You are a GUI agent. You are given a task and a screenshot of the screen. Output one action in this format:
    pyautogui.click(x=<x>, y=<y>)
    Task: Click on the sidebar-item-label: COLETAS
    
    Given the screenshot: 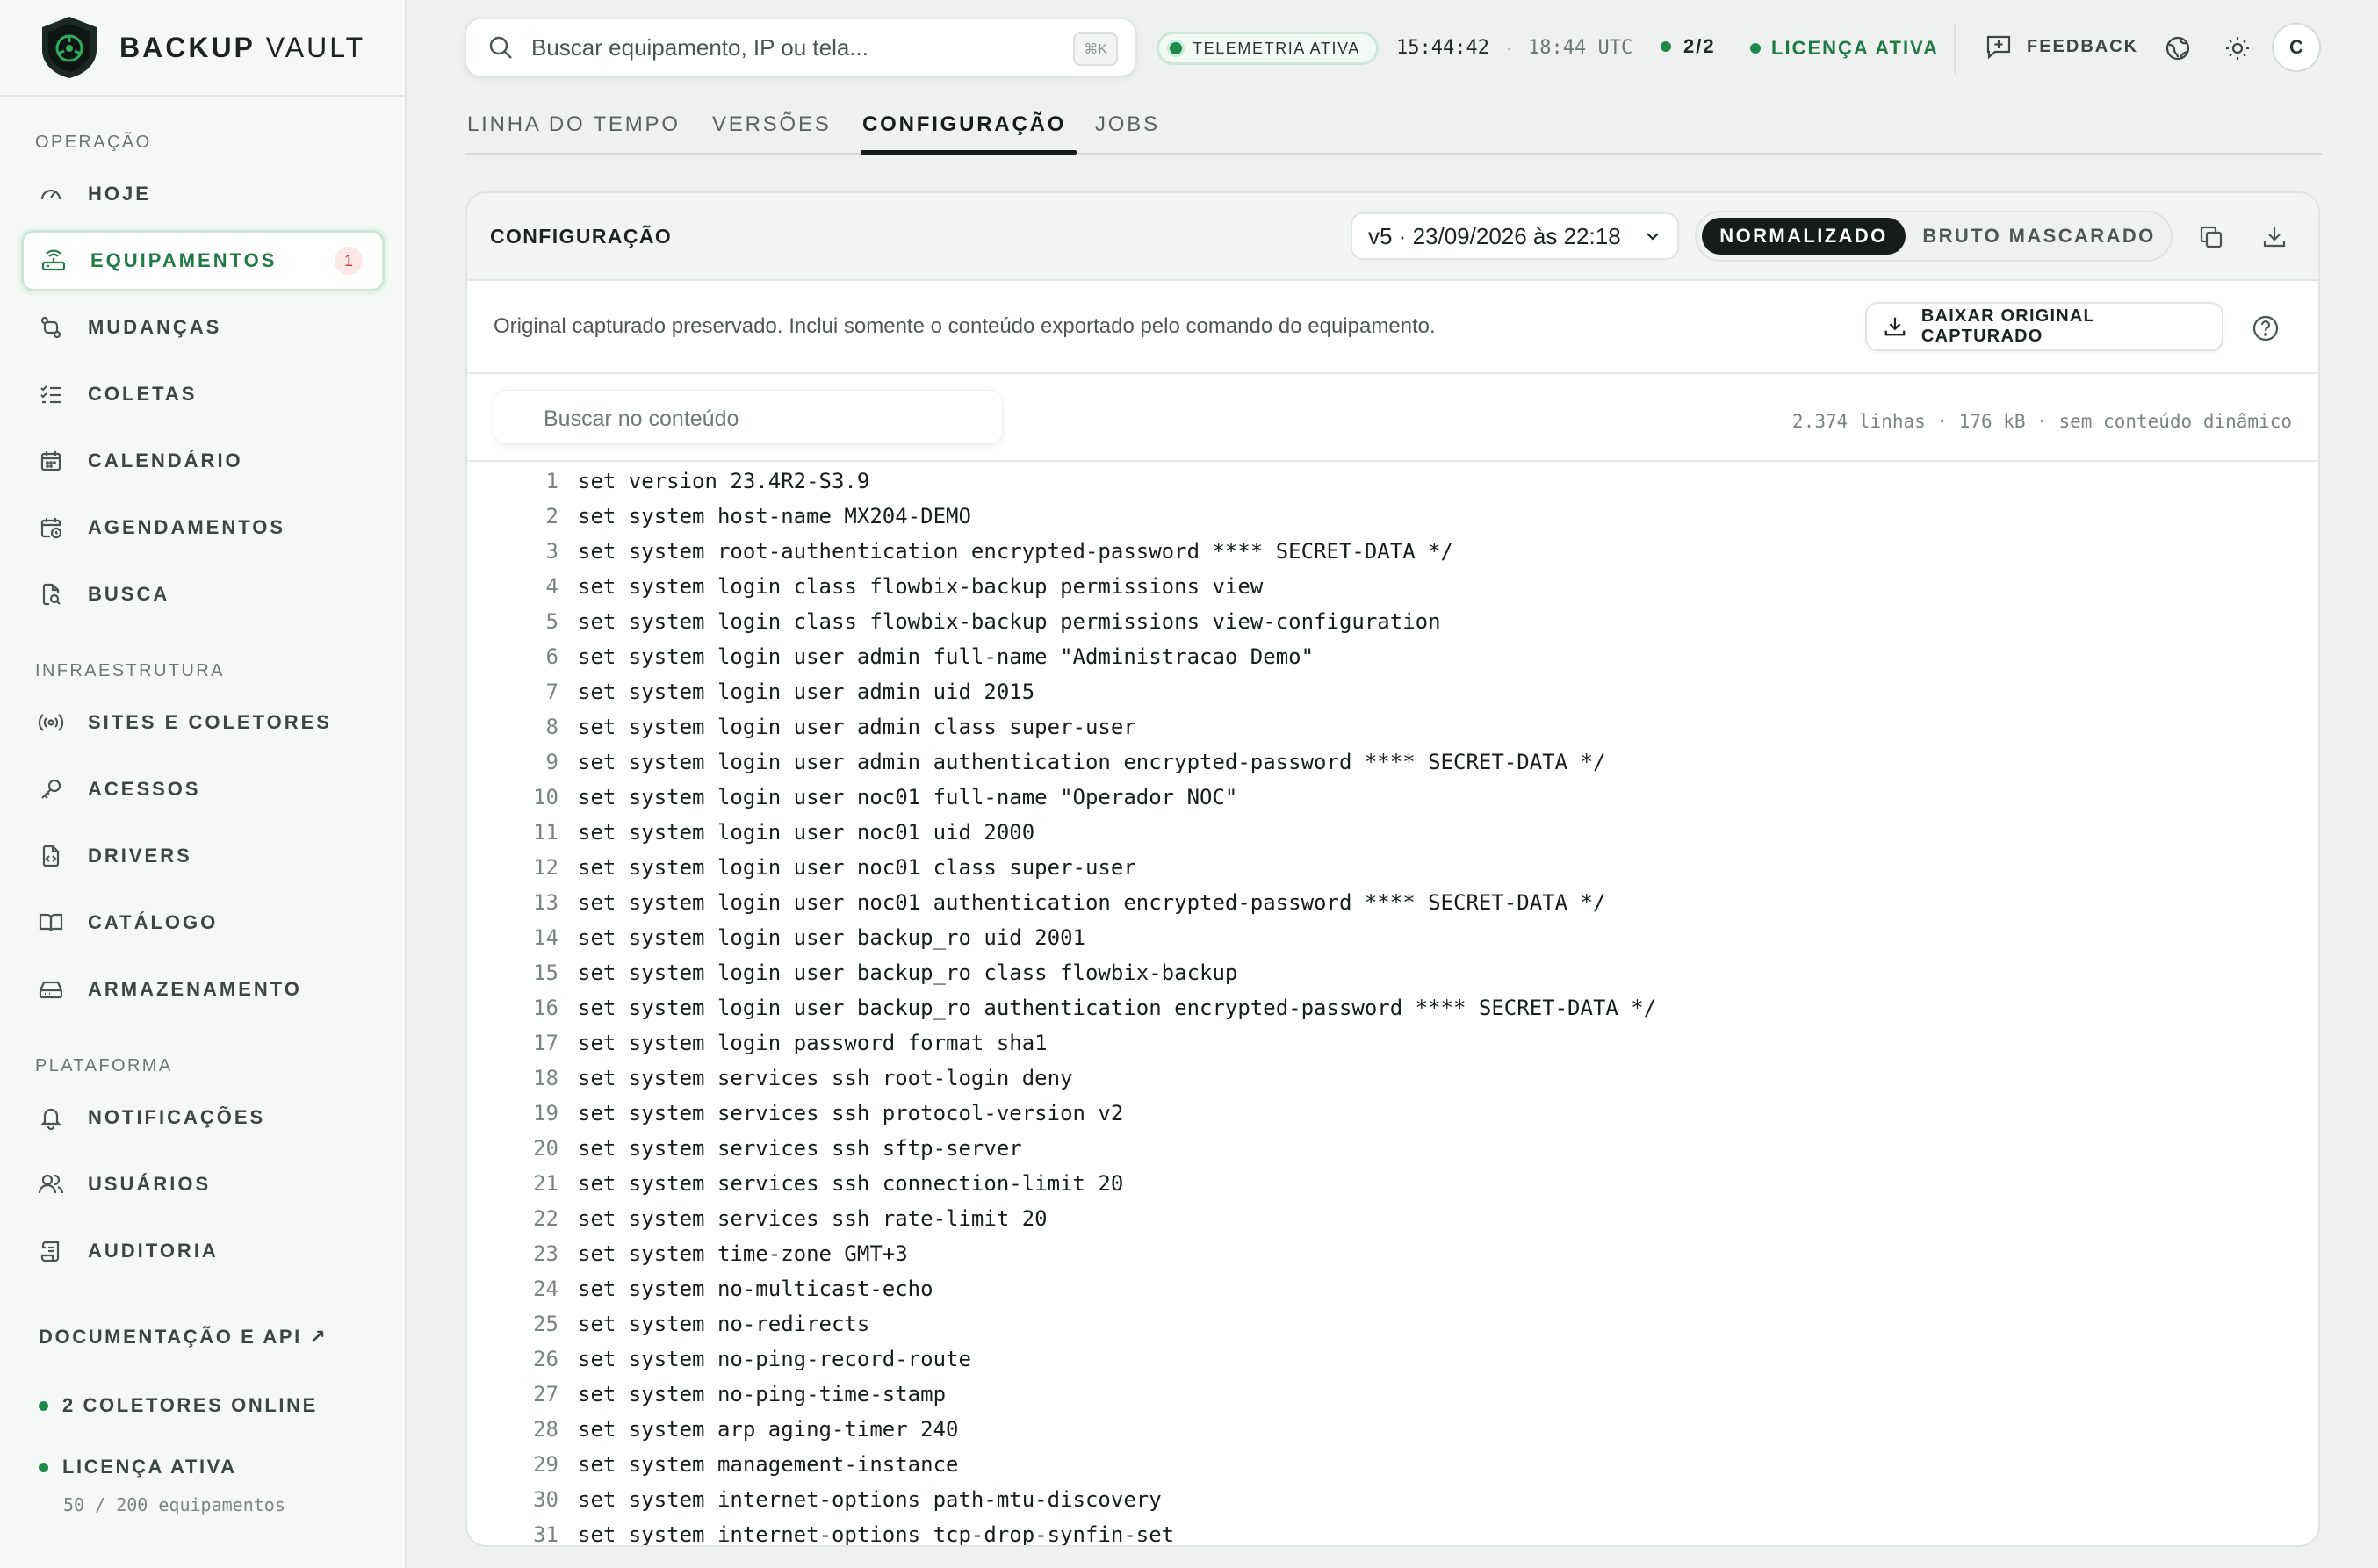 What is the action you would take?
    pyautogui.click(x=143, y=394)
    